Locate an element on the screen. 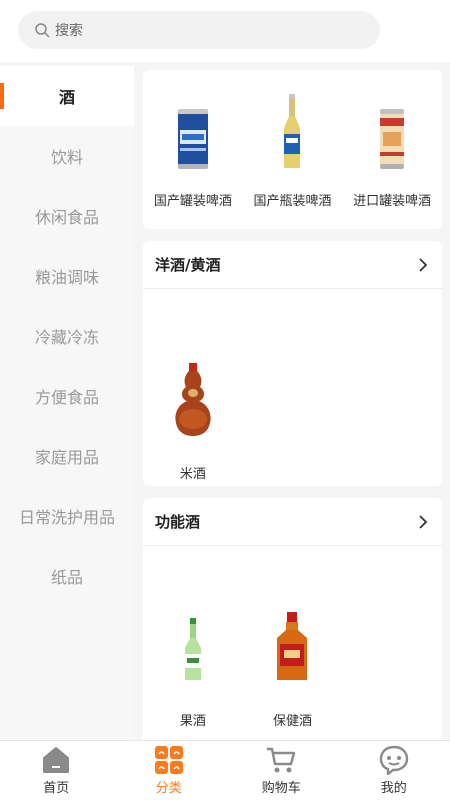 The image size is (450, 800). section-header: 功能酒 is located at coordinates (292, 522).